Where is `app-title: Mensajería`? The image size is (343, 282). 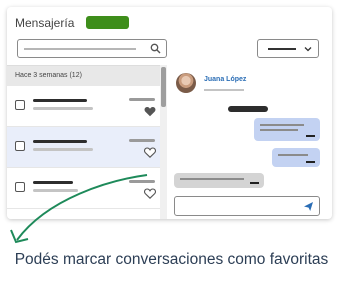
app-title: Mensajería is located at coordinates (45, 23).